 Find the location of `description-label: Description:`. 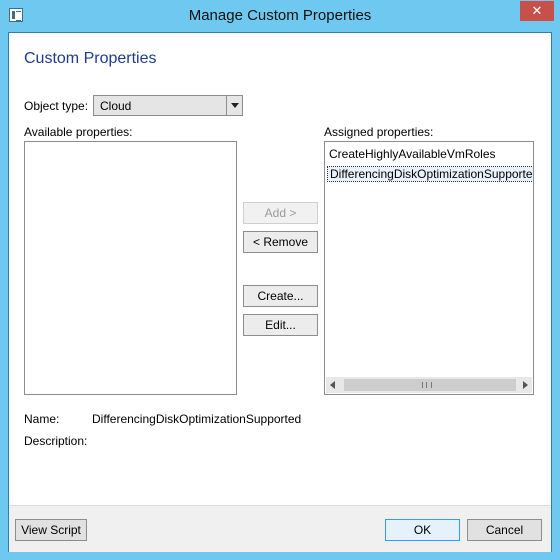

description-label: Description: is located at coordinates (56, 441).